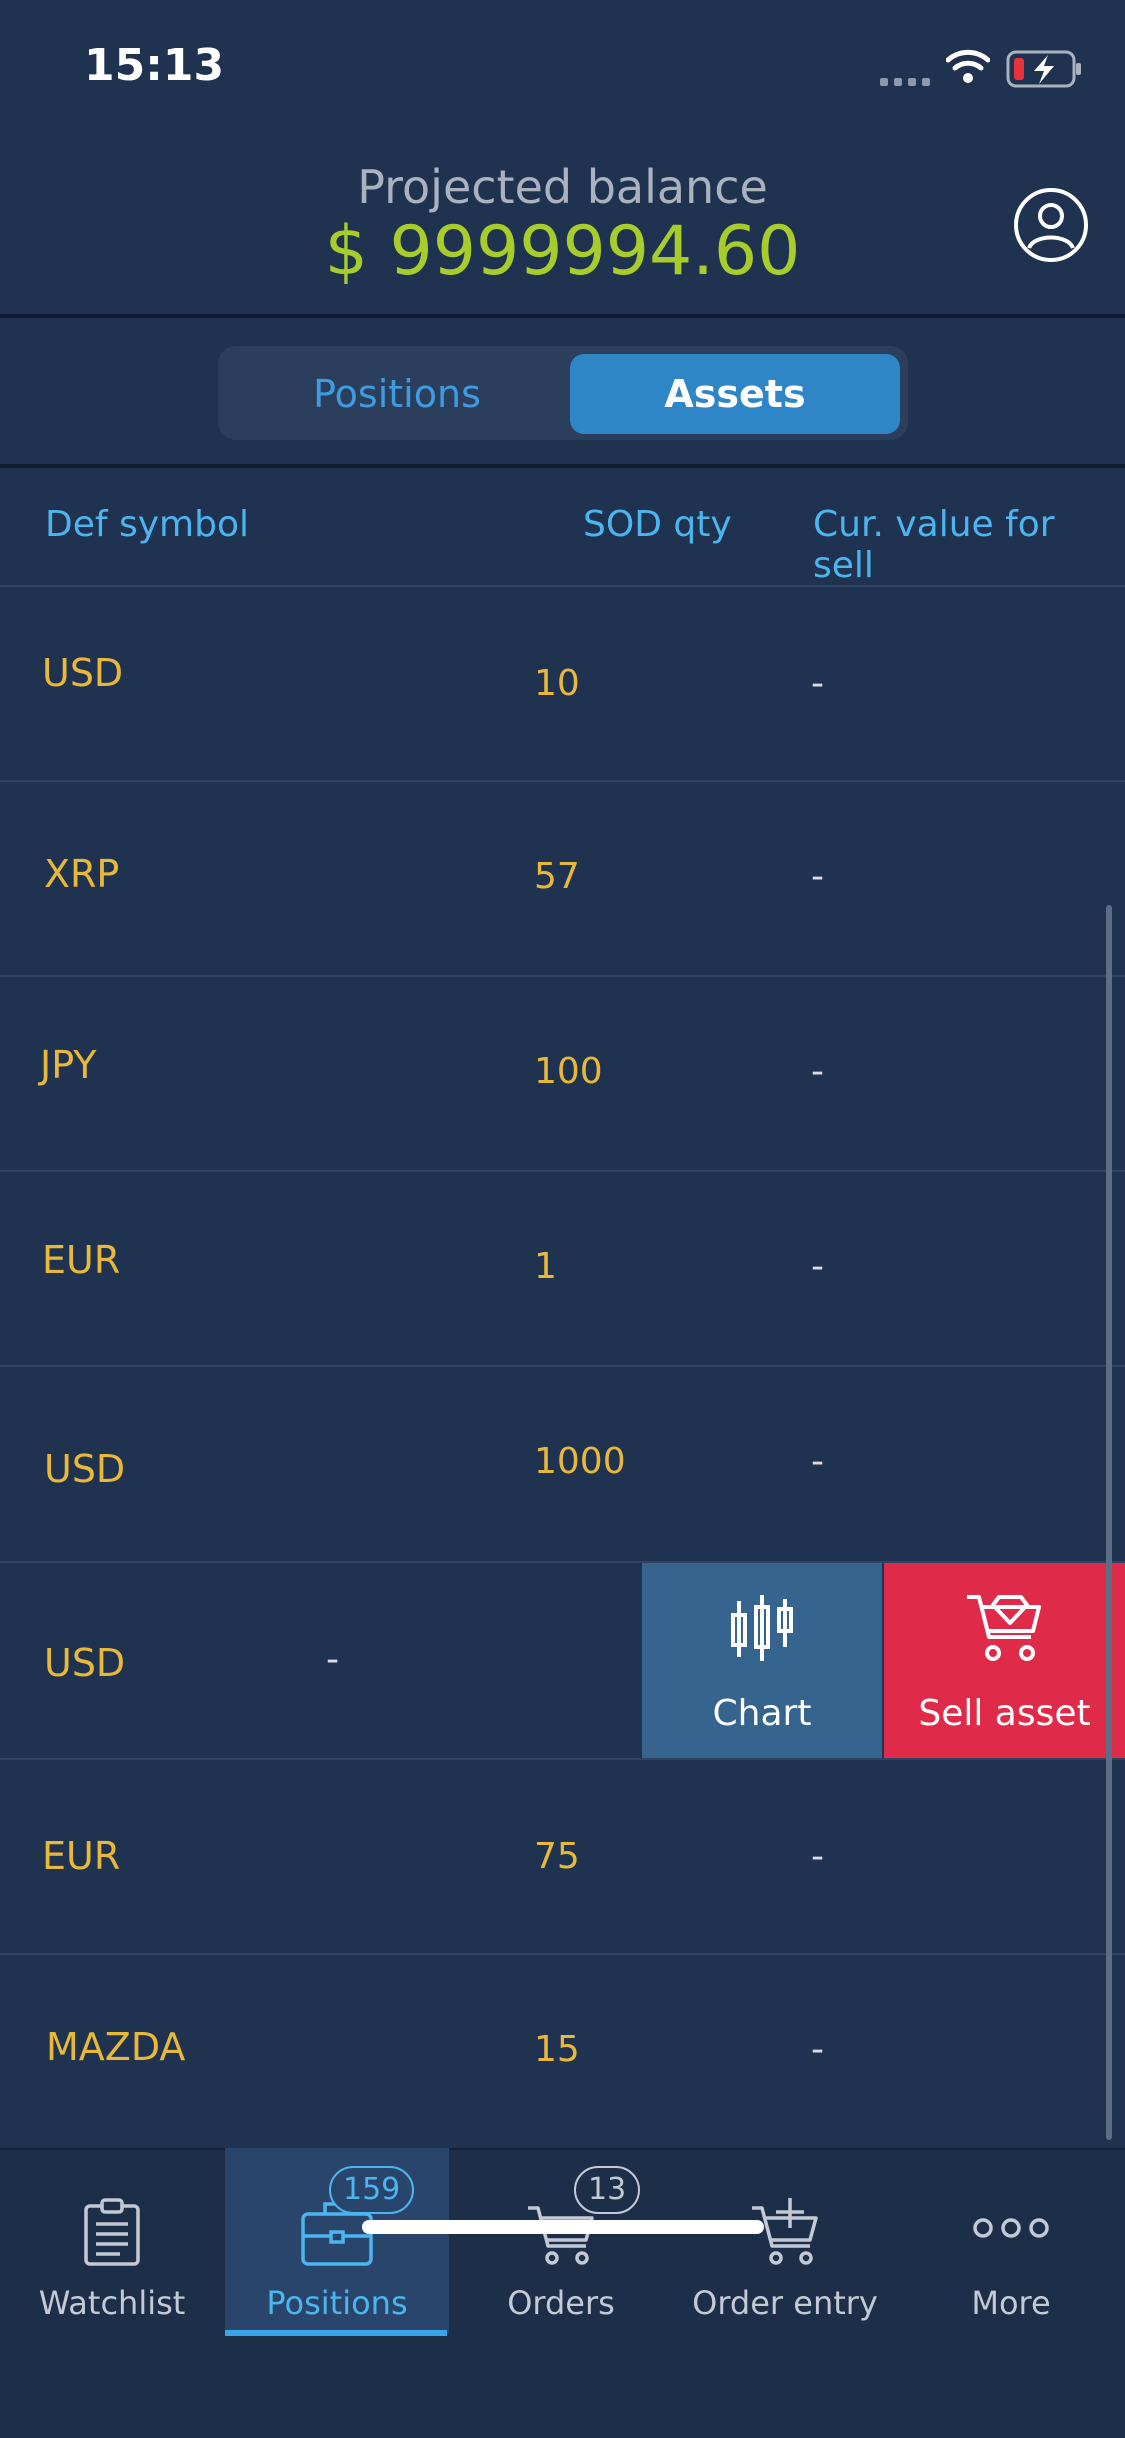  I want to click on row-qty: 10, so click(557, 683).